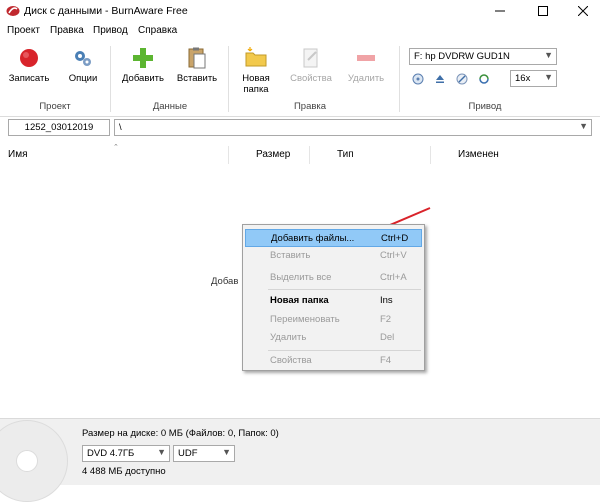 The image size is (600, 502). Describe the element at coordinates (333, 301) in the screenshot. I see `context-item-new-folder: Новая папка Ins` at that location.